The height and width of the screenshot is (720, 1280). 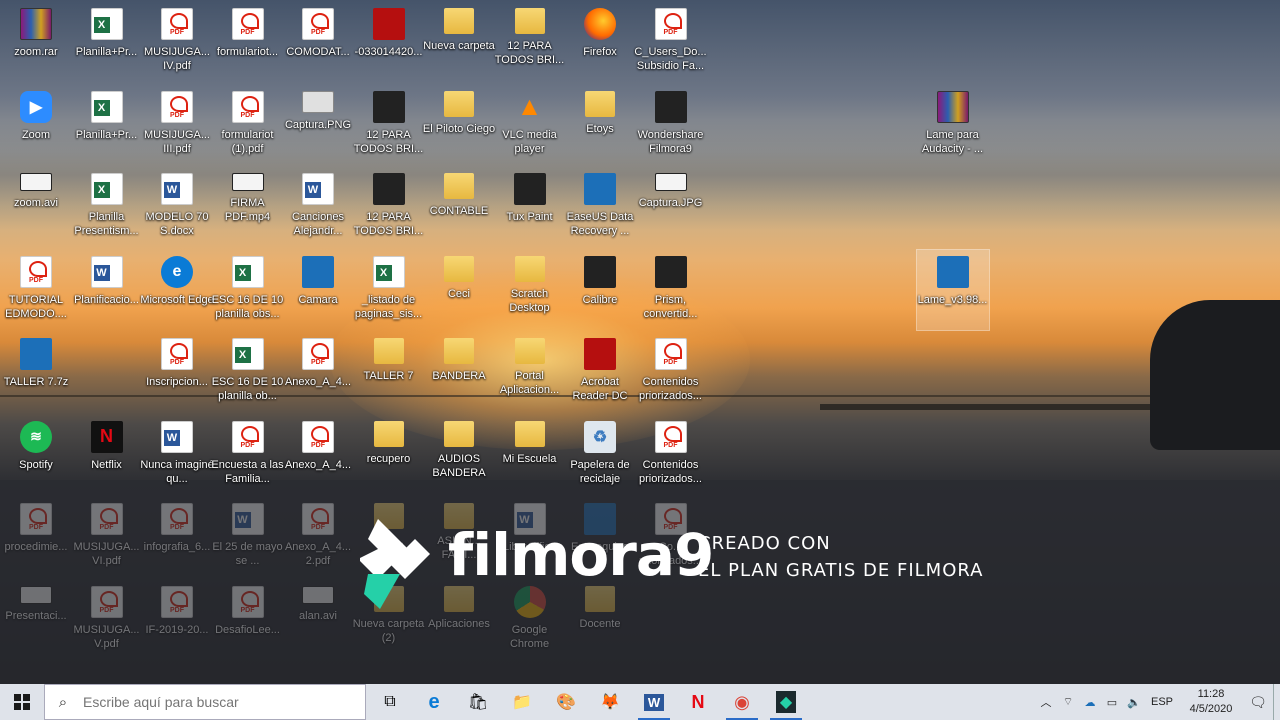 What do you see at coordinates (36, 372) in the screenshot?
I see `desktop-icon-taller-7-7z: TALLER 7.7z` at bounding box center [36, 372].